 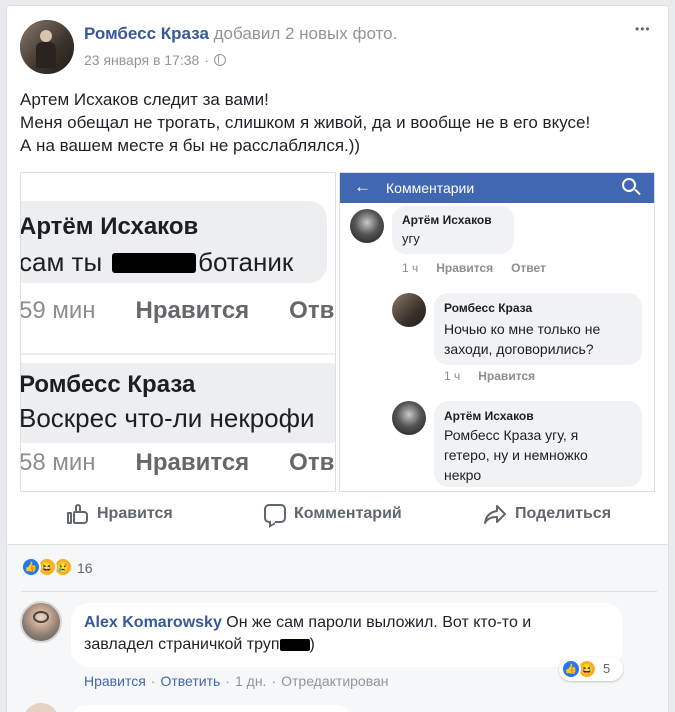 What do you see at coordinates (71, 569) in the screenshot?
I see `reactions-summary: 👍 😆 😢 16` at bounding box center [71, 569].